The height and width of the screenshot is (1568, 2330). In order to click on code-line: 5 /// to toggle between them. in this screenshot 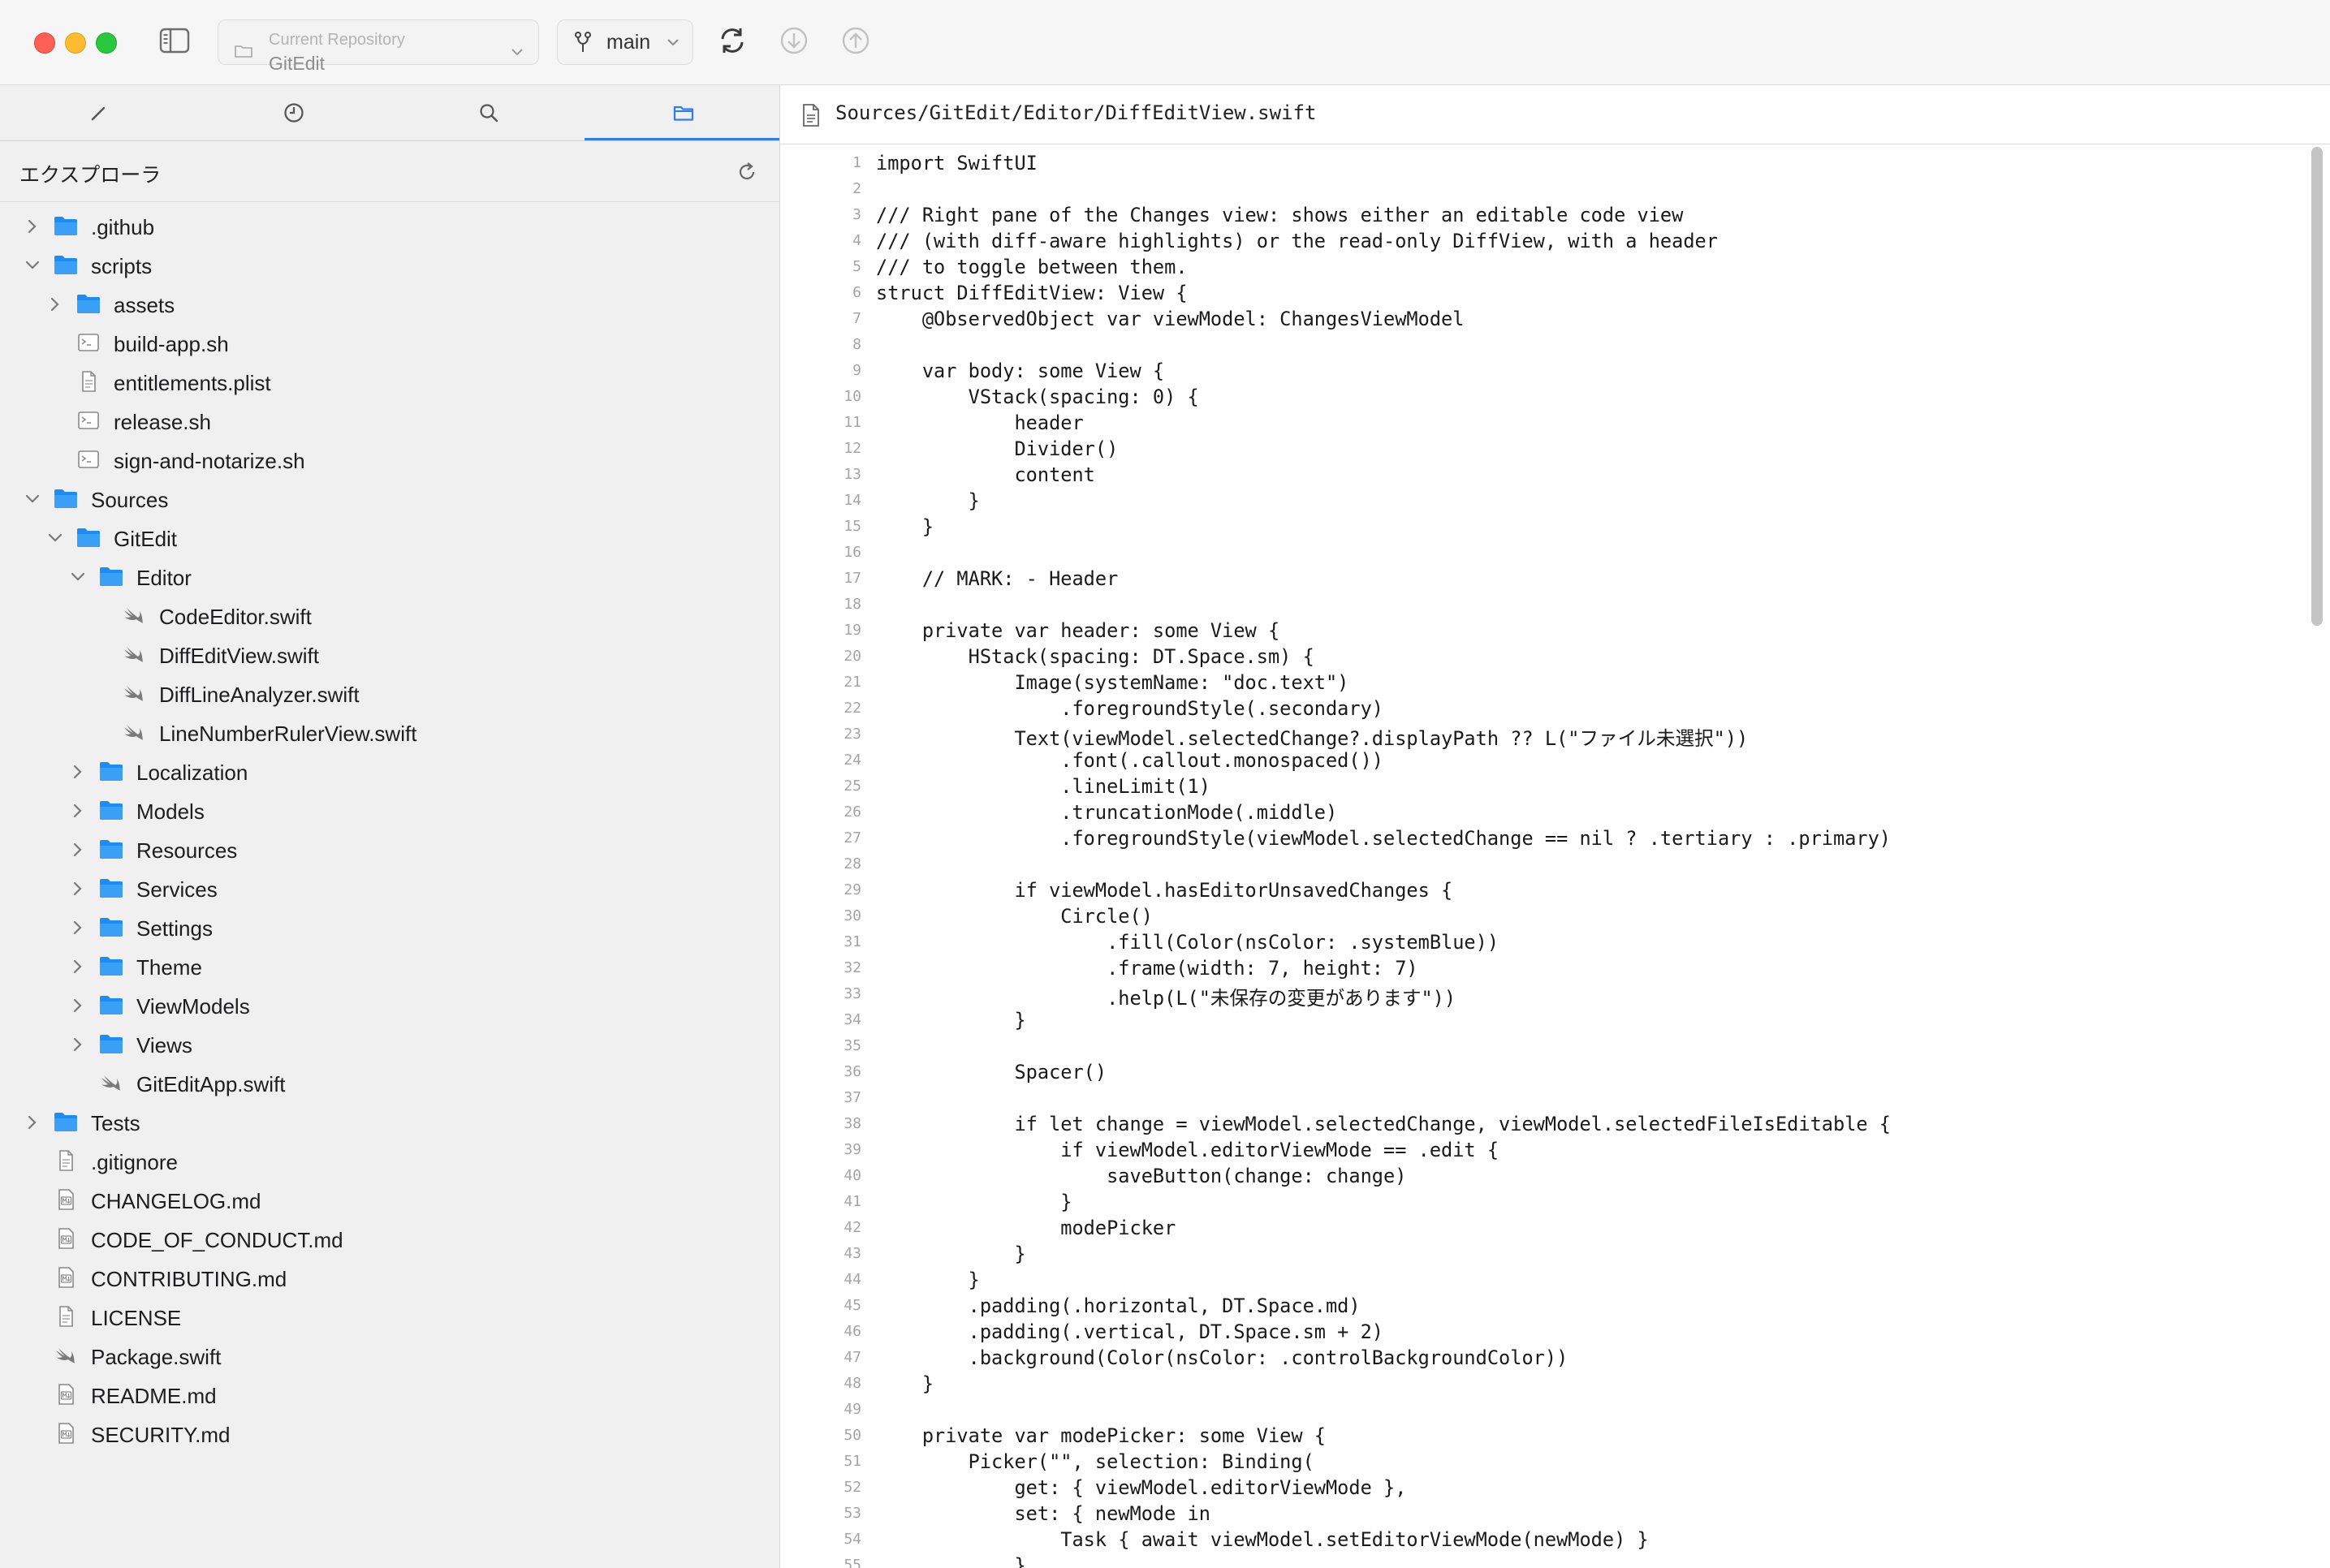, I will do `click(1543, 267)`.